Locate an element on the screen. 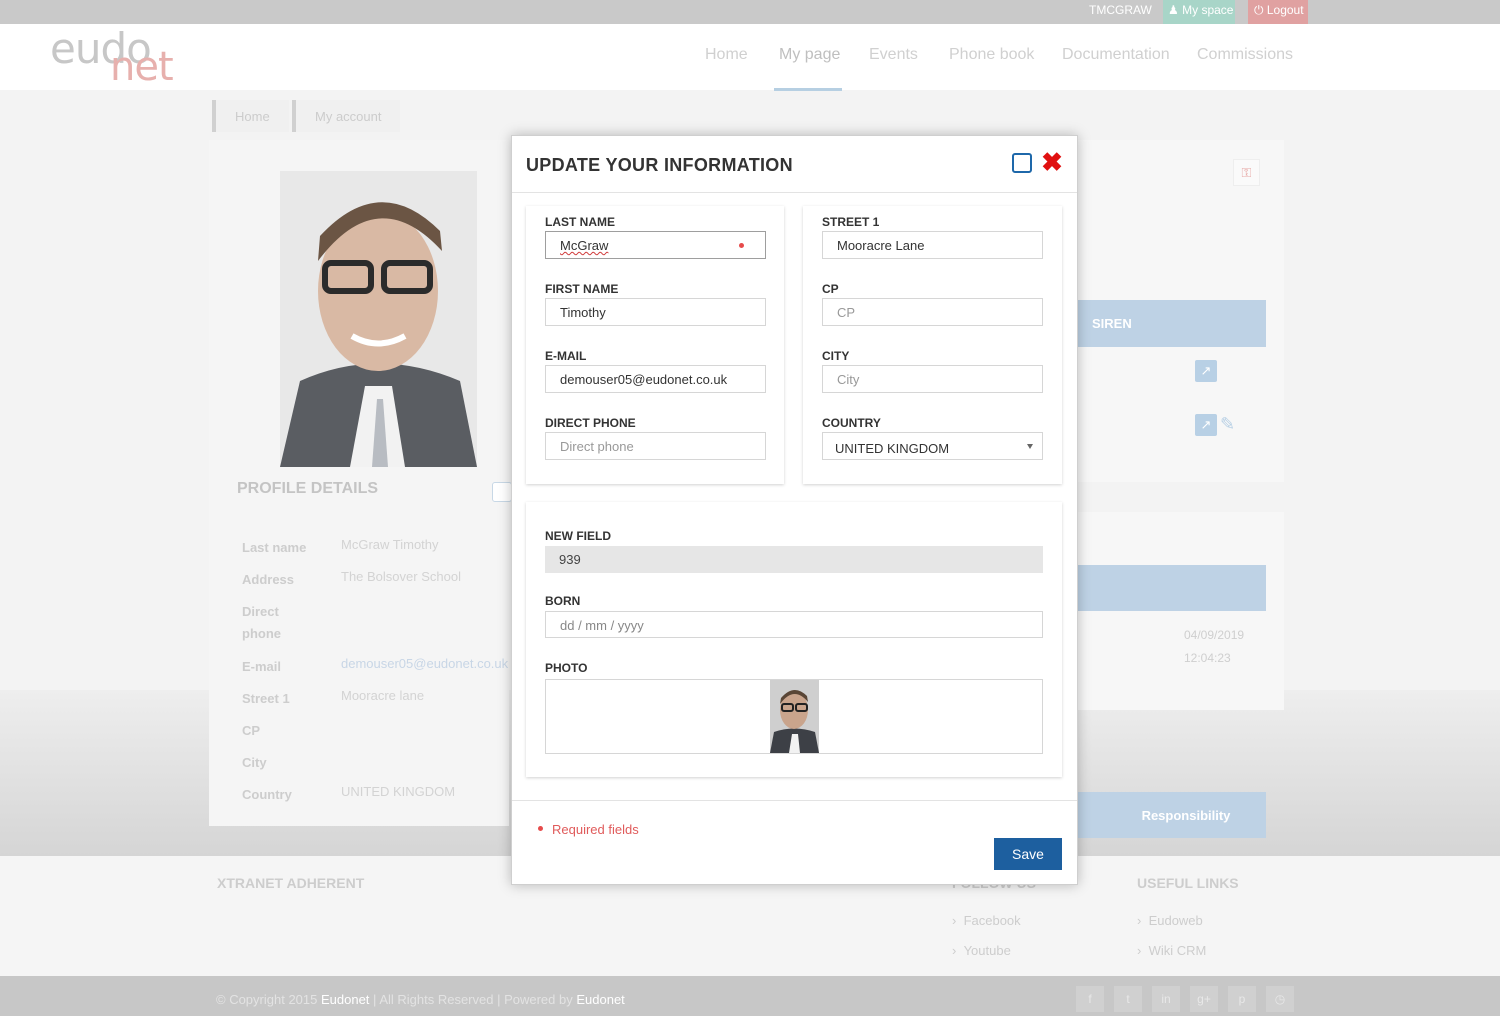  my-space-button: ♟ My space is located at coordinates (1199, 12).